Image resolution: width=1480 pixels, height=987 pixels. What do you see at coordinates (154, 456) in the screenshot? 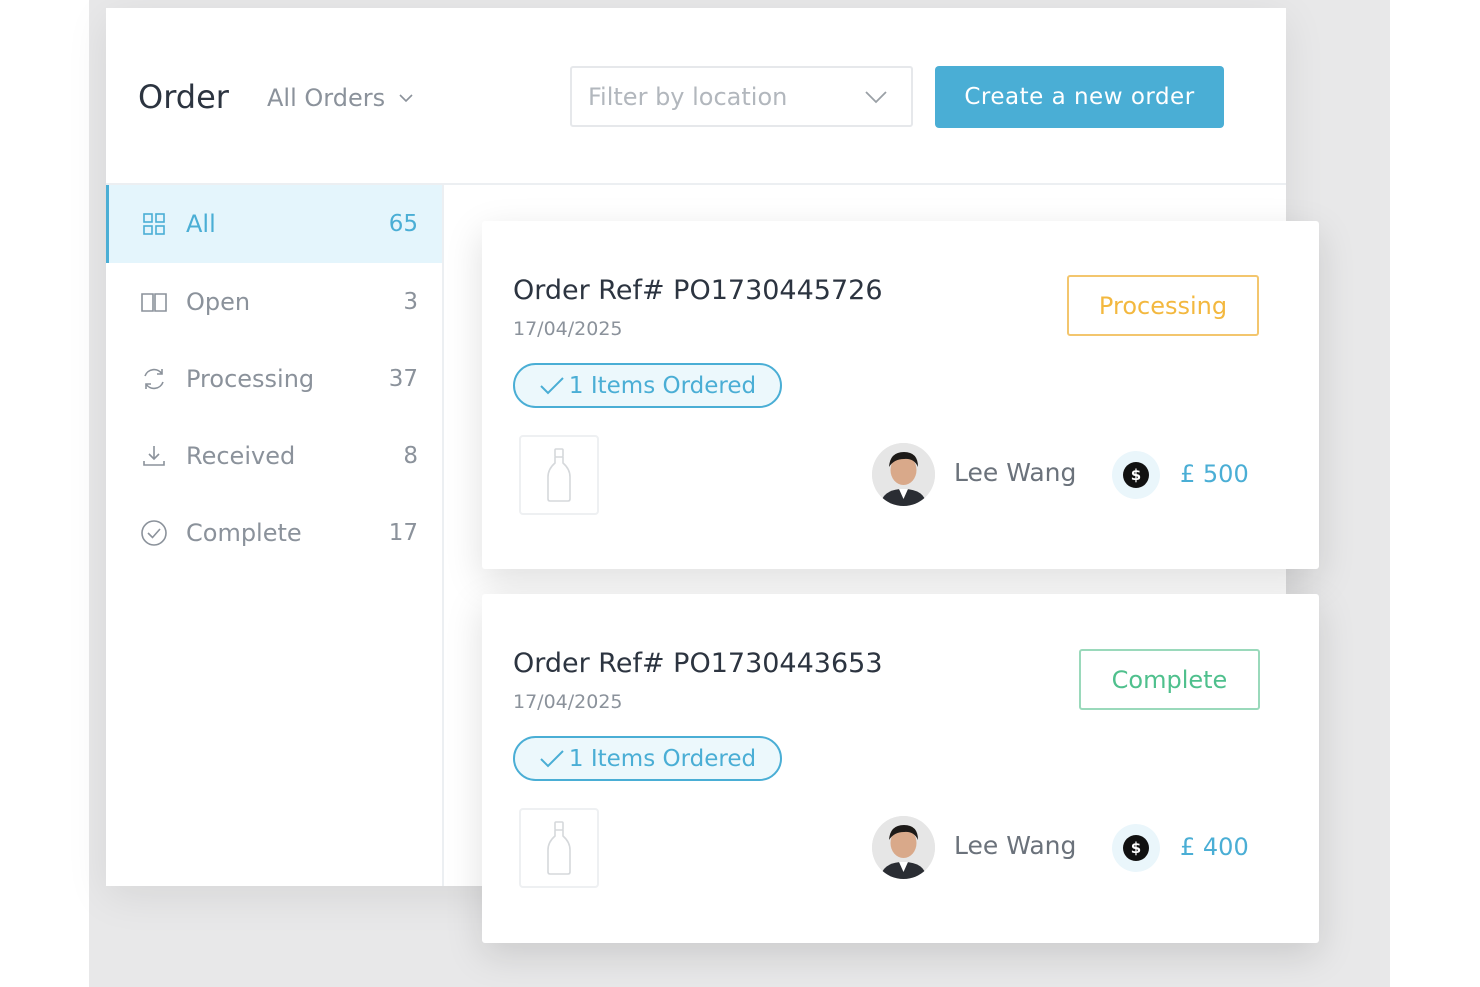
I see `download-icon` at bounding box center [154, 456].